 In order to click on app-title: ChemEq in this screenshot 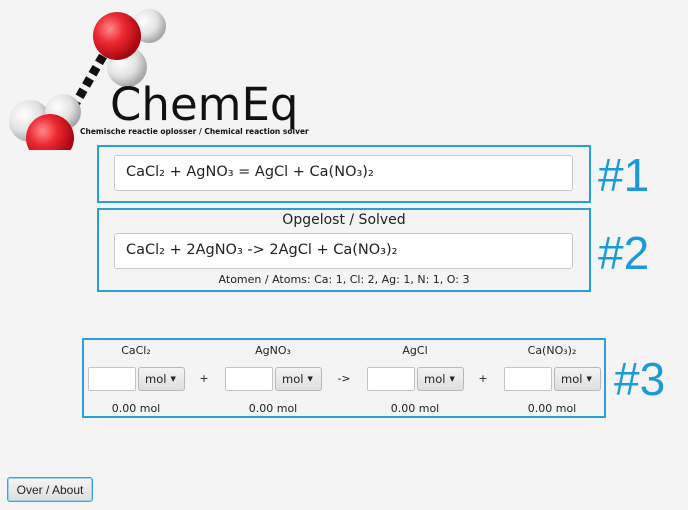, I will do `click(204, 104)`.